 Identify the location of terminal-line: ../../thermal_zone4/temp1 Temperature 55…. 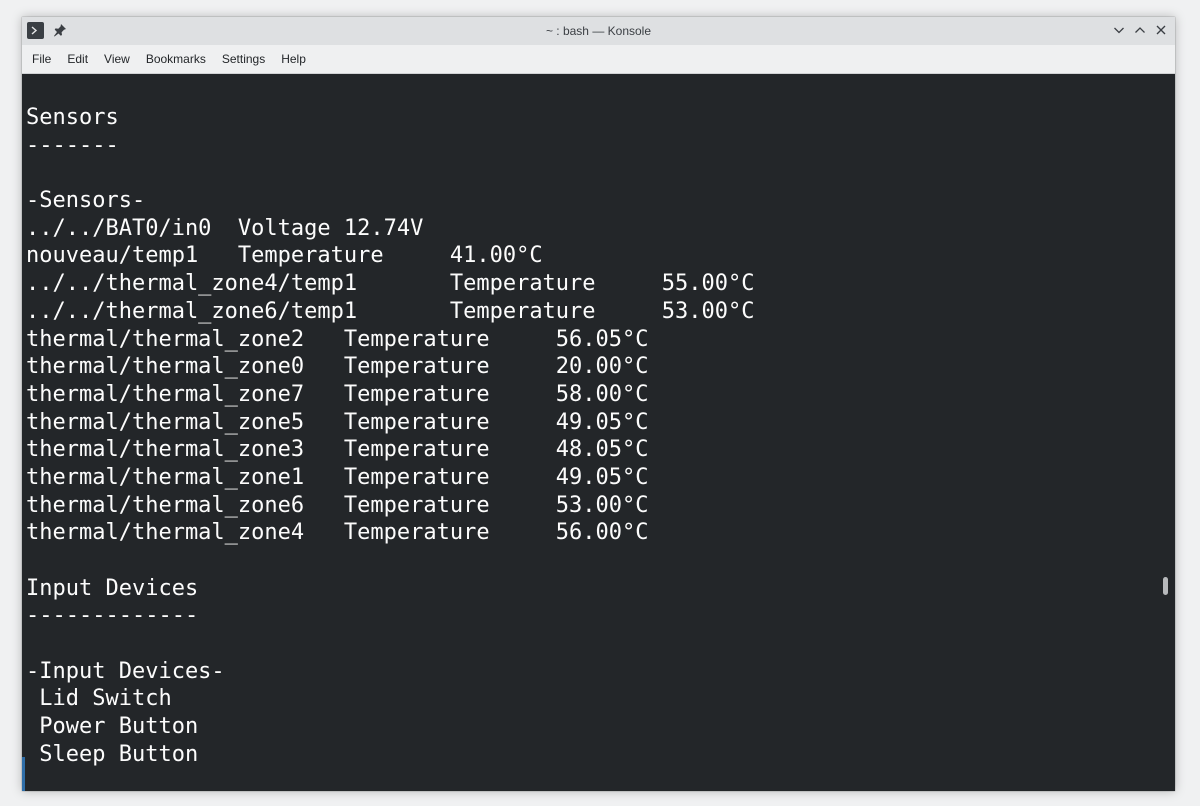
(390, 284).